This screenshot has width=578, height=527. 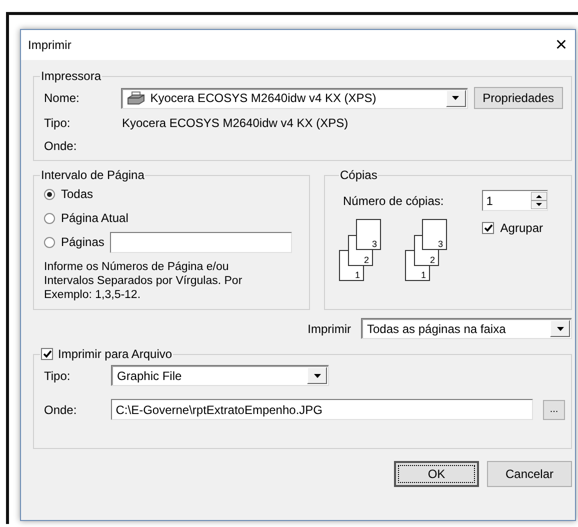 I want to click on printer-icon, so click(x=136, y=98).